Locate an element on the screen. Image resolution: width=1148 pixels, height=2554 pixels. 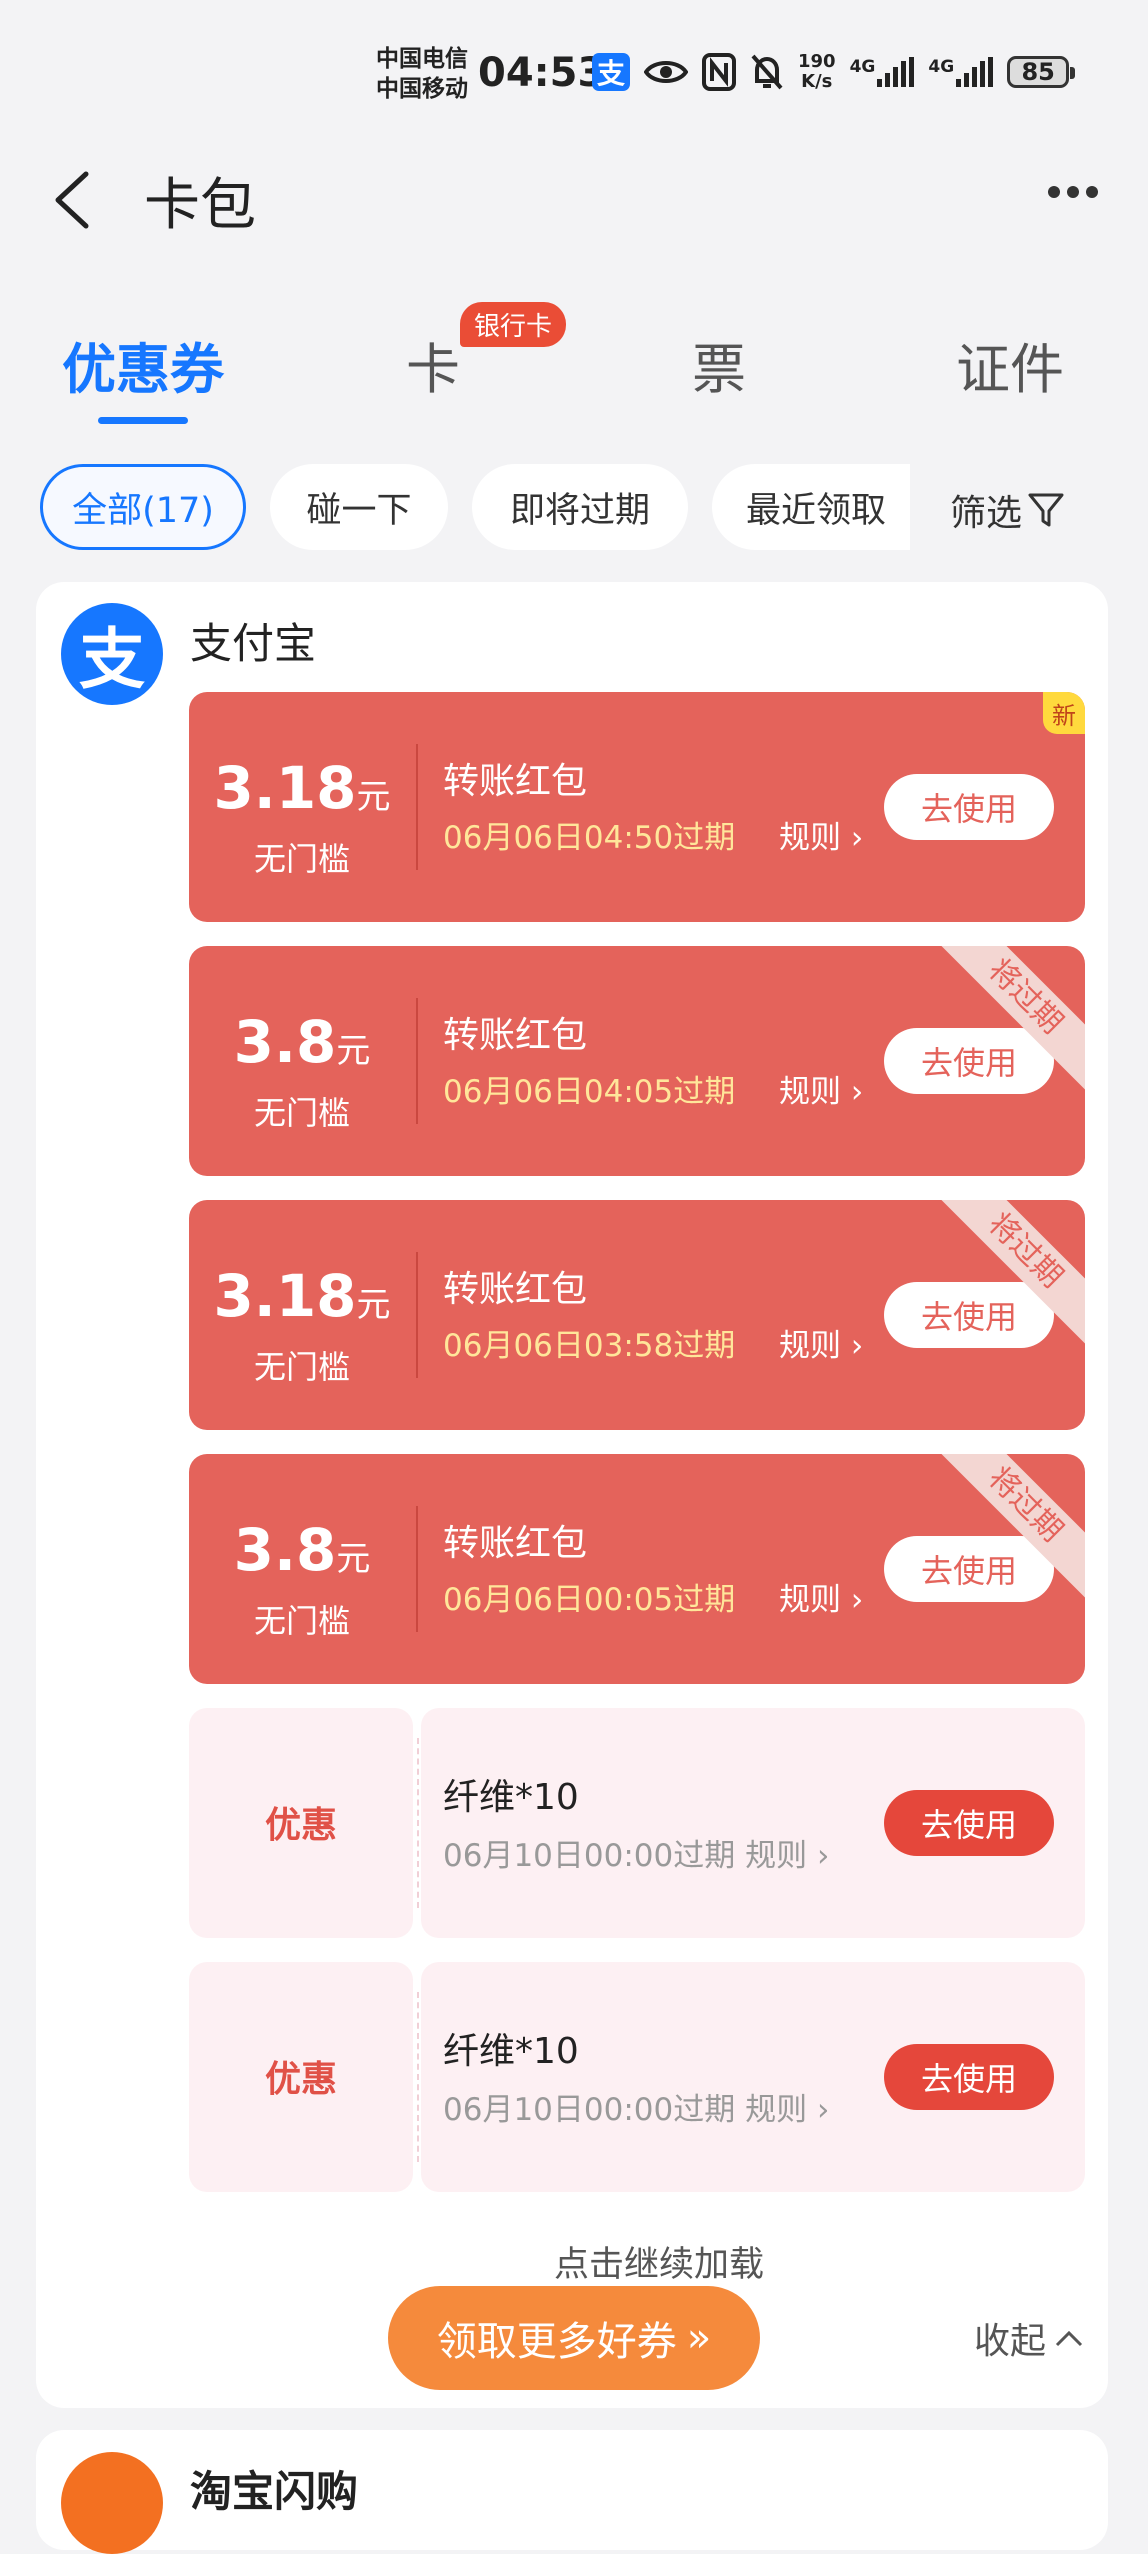
new-badge: 新 is located at coordinates (1064, 713).